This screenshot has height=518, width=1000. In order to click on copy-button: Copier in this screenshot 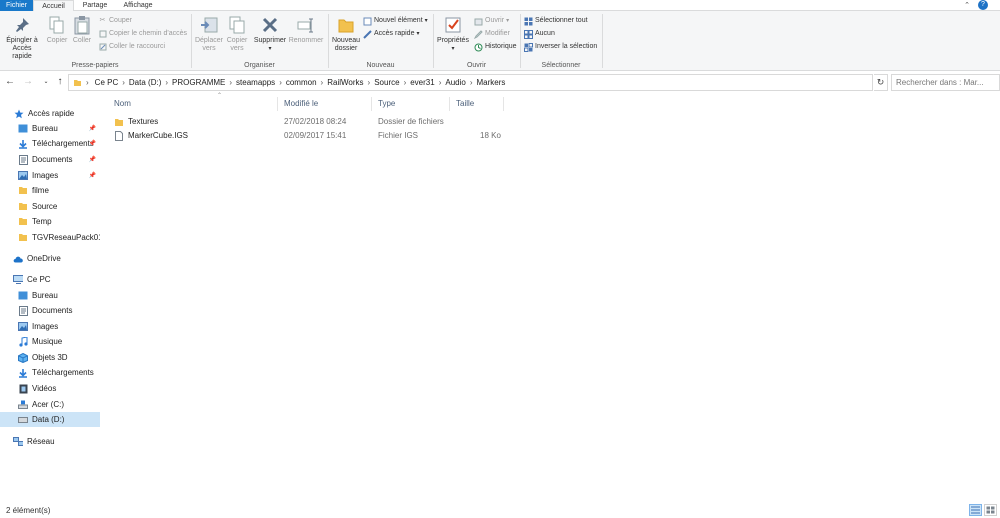, I will do `click(57, 30)`.